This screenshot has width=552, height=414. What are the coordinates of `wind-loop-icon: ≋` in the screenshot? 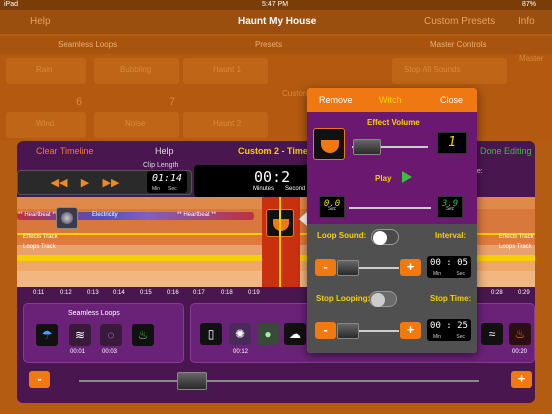 It's located at (80, 335).